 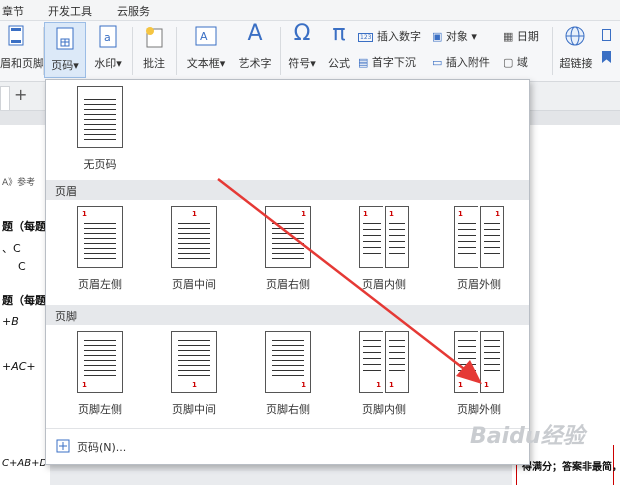 What do you see at coordinates (384, 284) in the screenshot?
I see `header-inside-label: 页眉内侧` at bounding box center [384, 284].